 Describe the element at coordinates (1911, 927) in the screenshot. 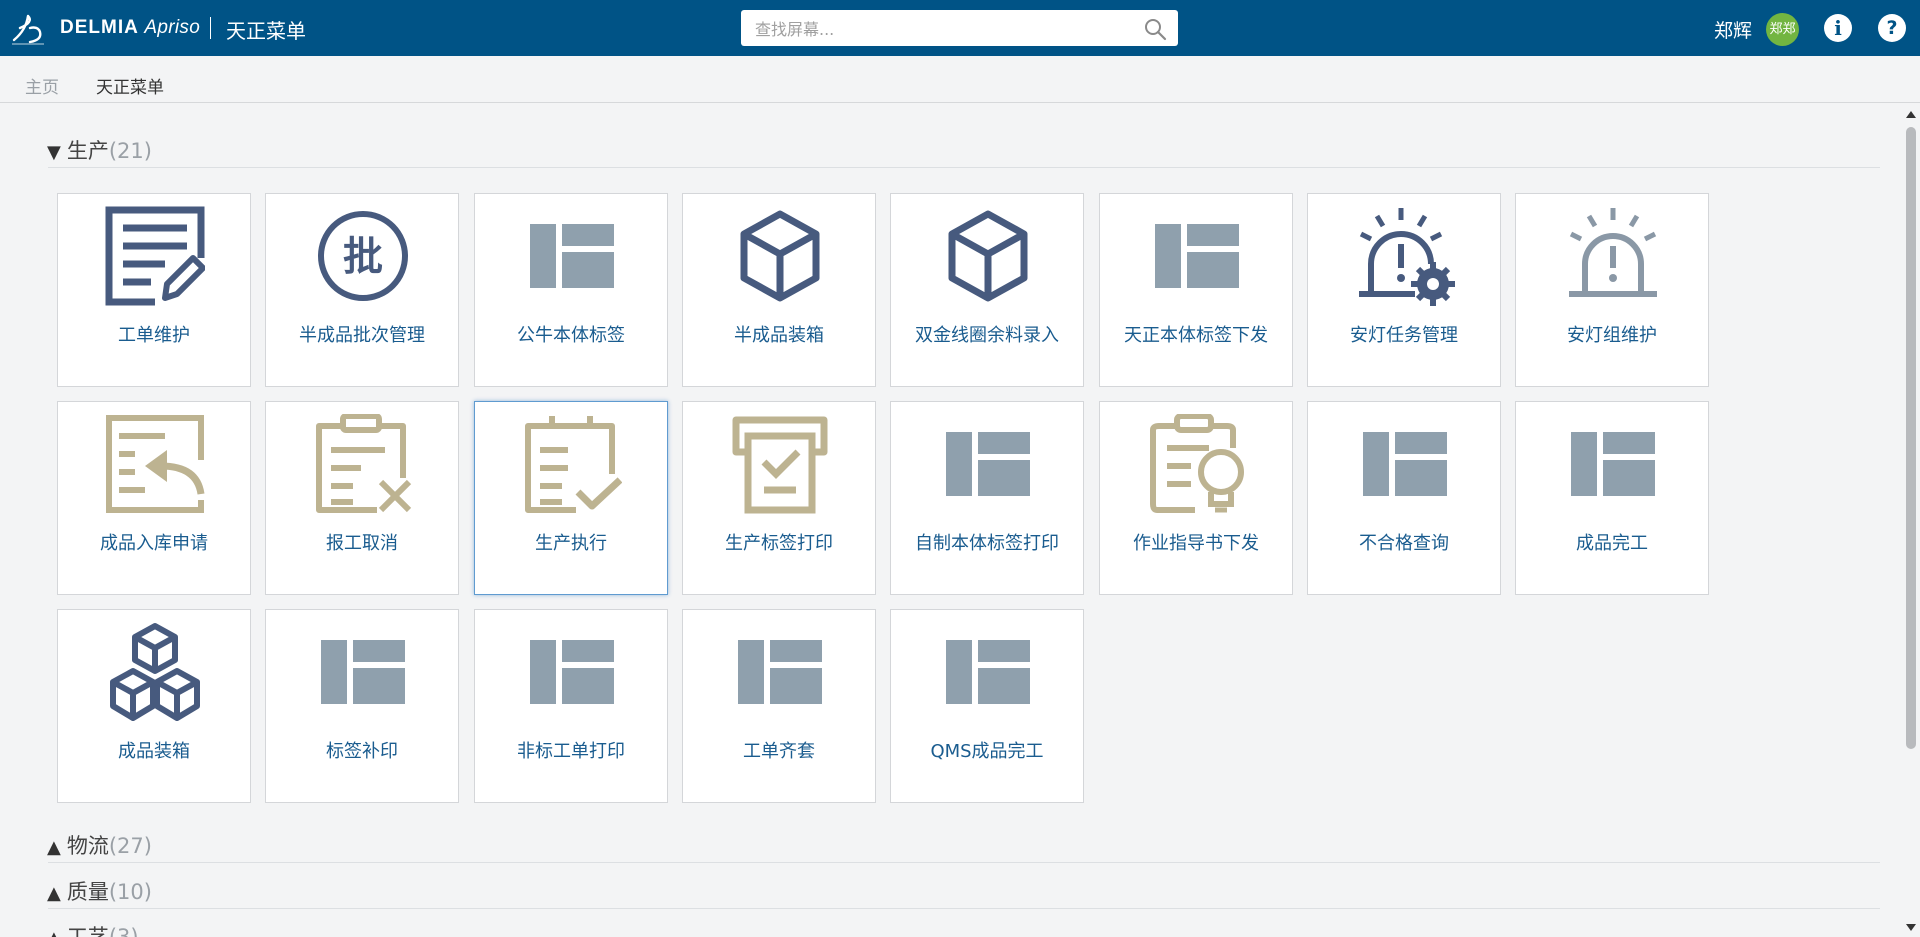

I see `scroll-down-icon` at that location.